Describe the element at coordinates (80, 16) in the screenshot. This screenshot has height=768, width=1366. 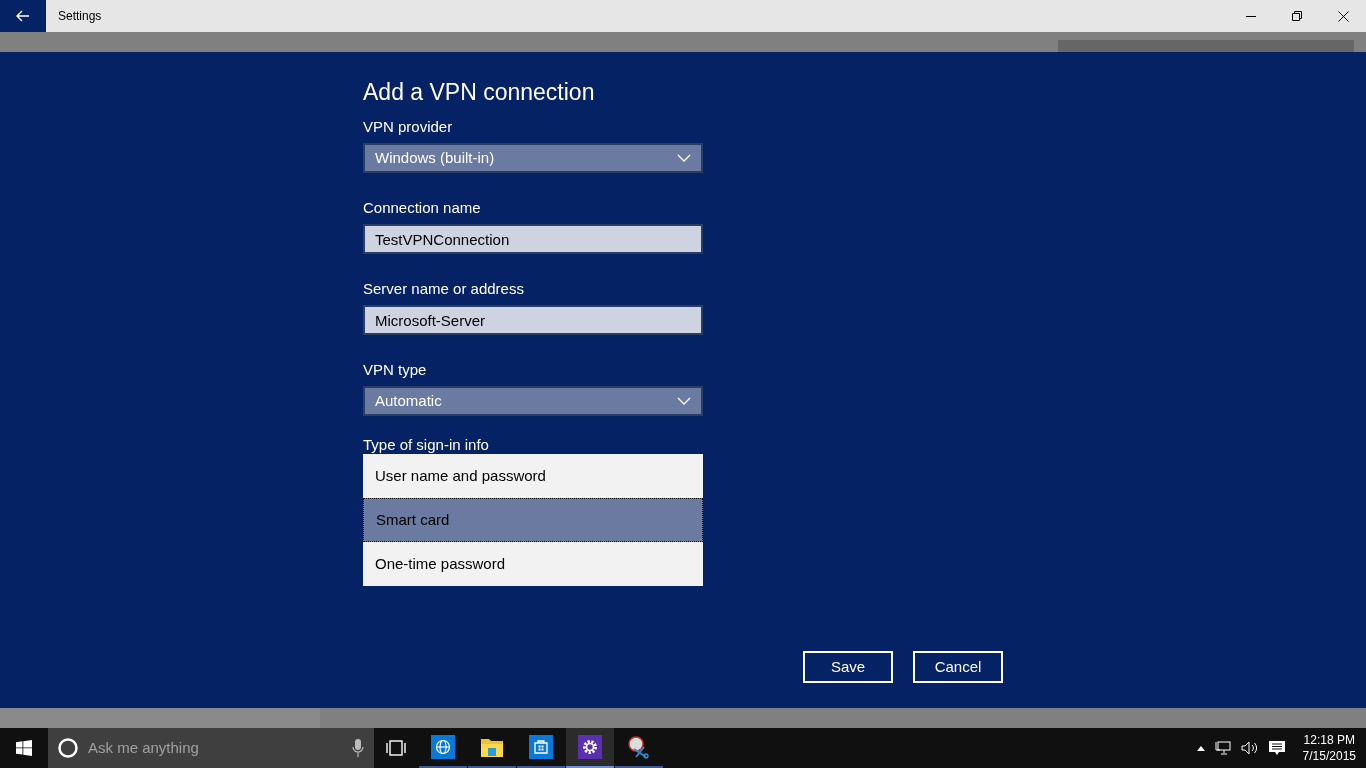
I see `window-title: Settings` at that location.